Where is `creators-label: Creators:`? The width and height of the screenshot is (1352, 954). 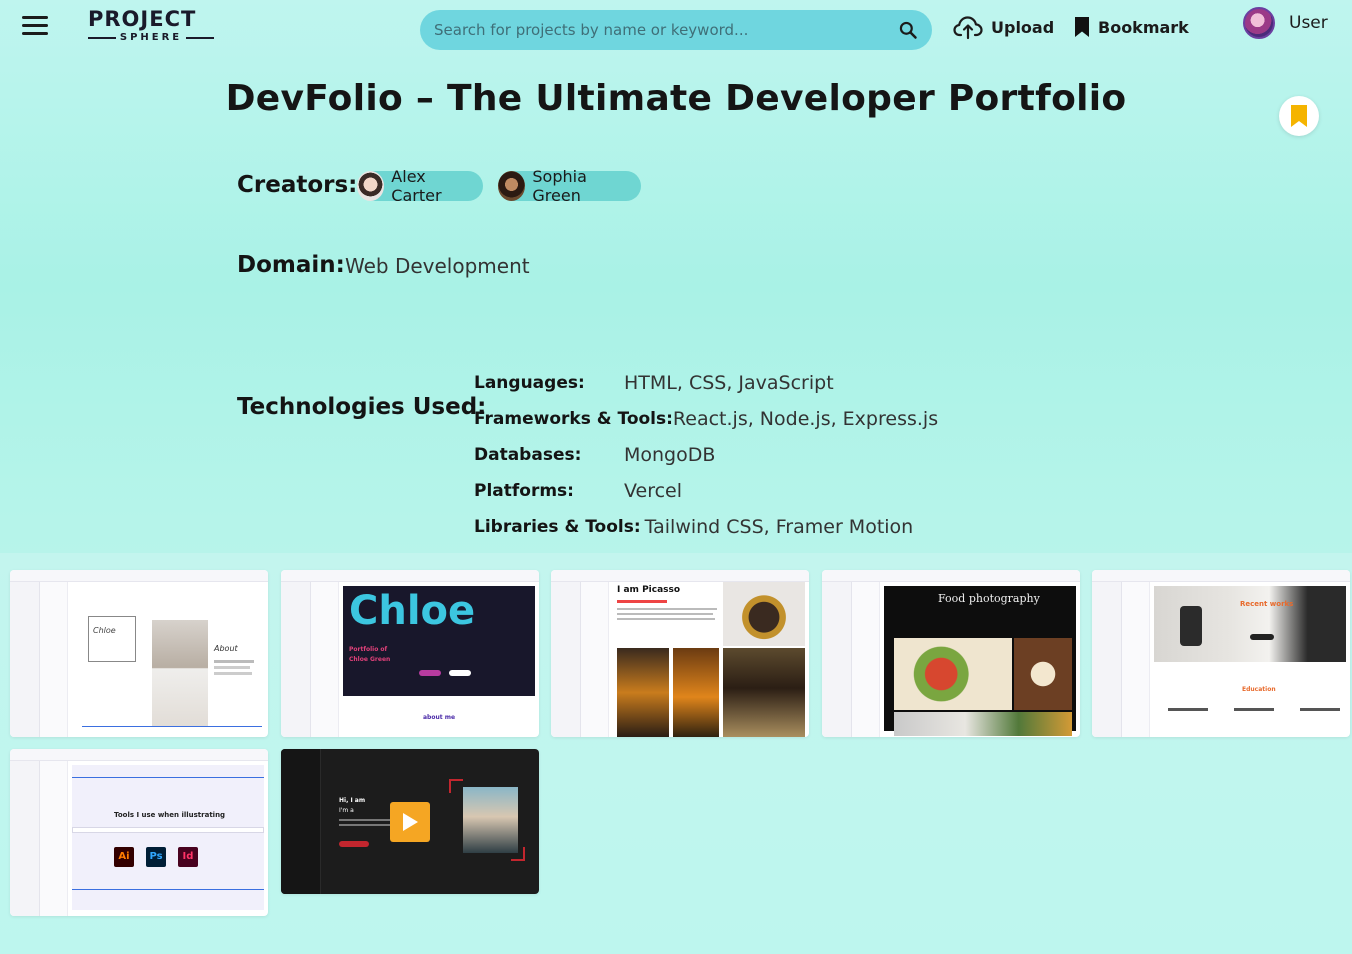
creators-label: Creators: is located at coordinates (297, 185).